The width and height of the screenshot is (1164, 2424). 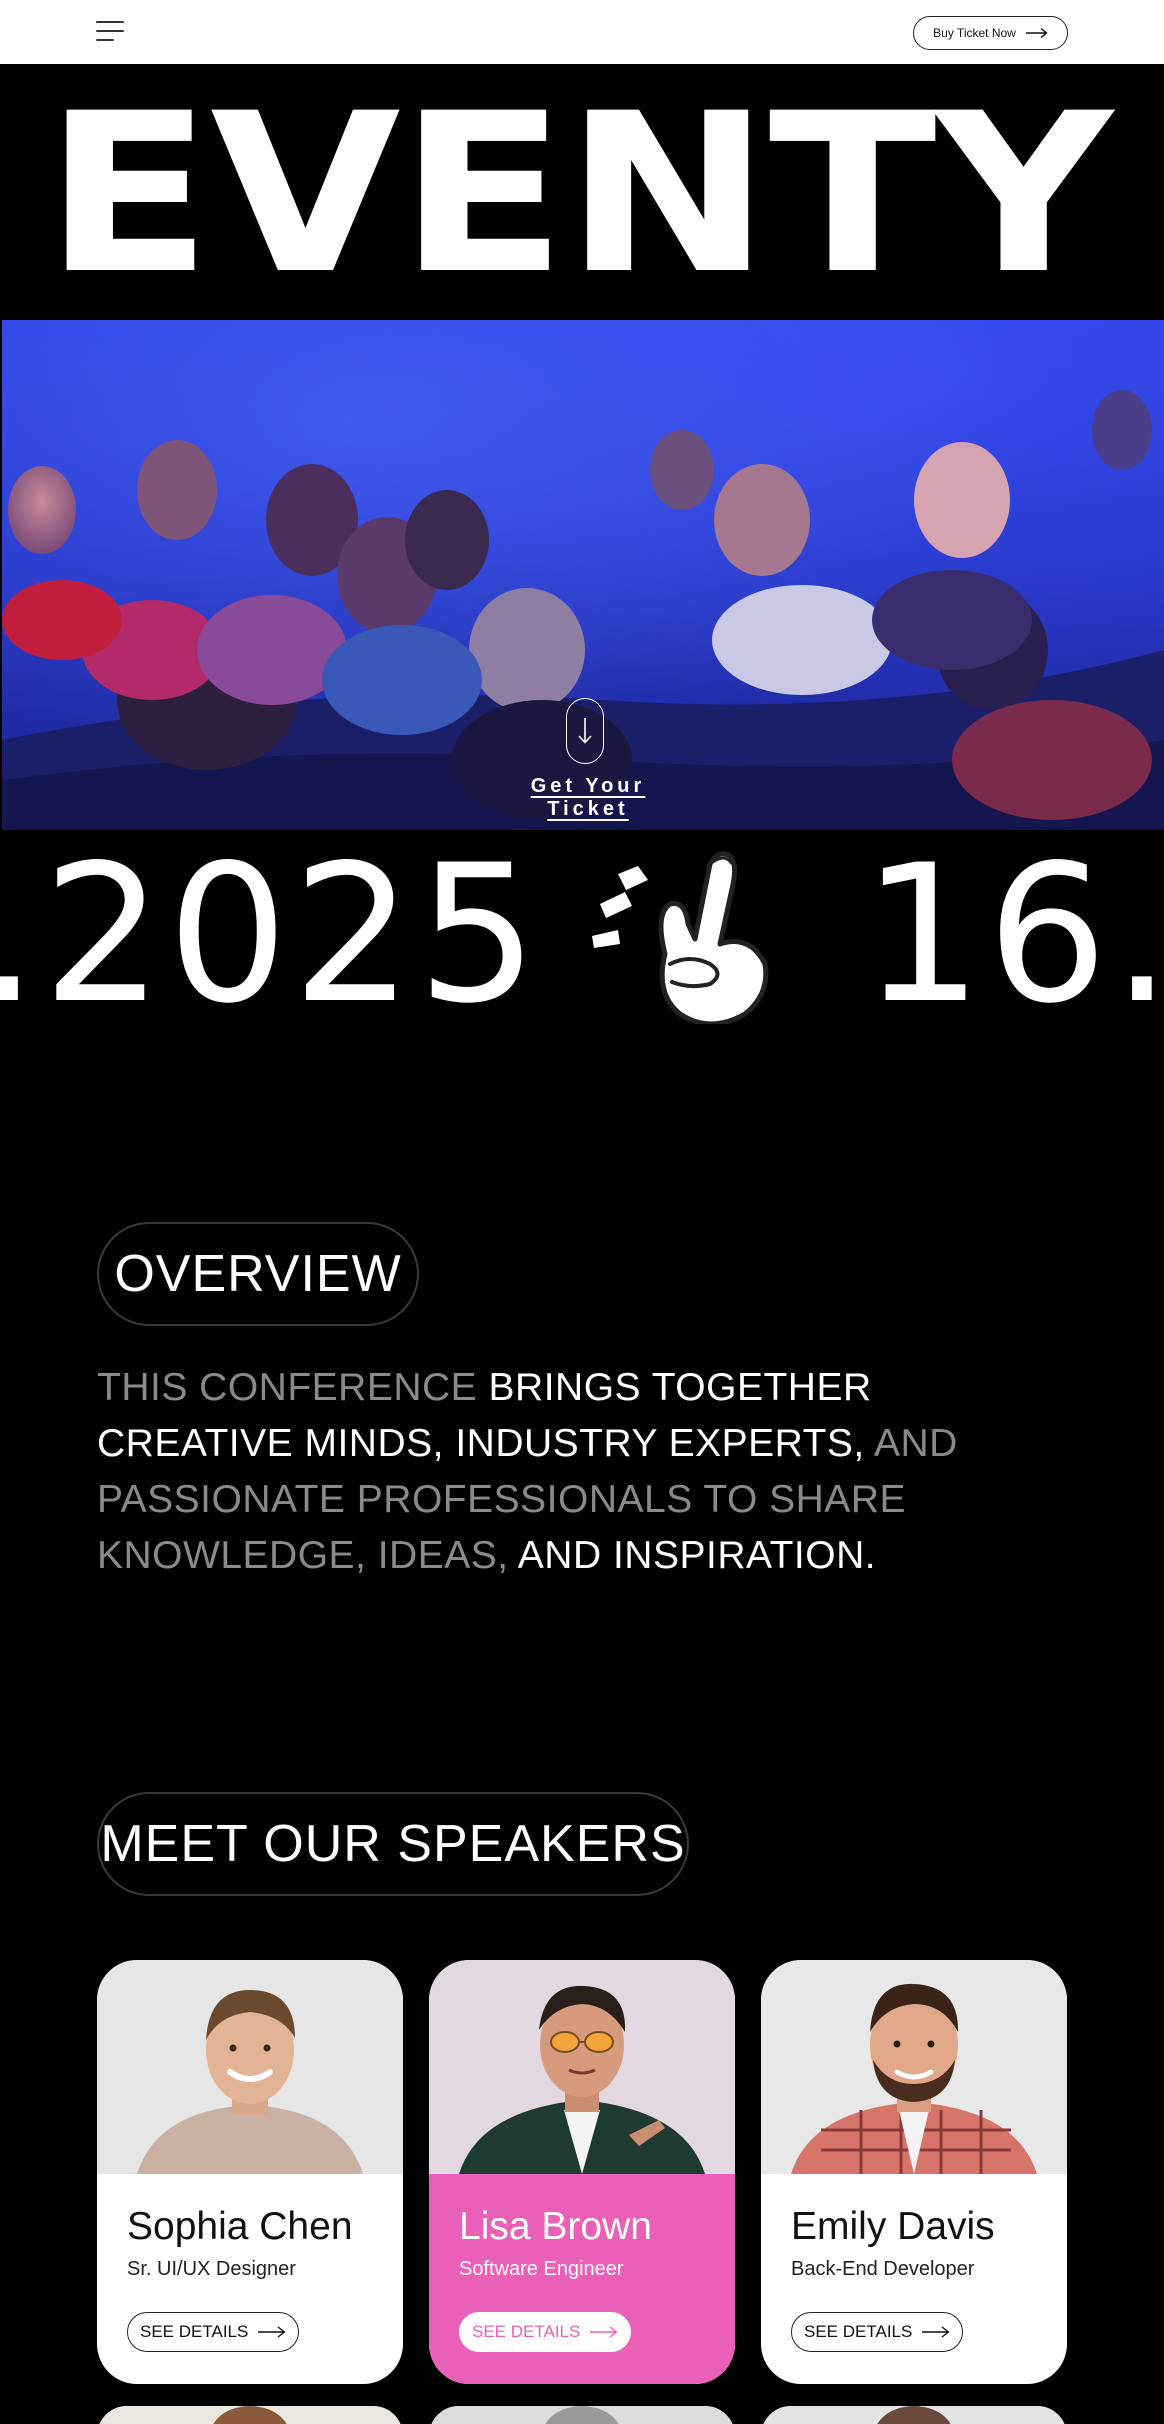 I want to click on speaker-name: Sophia Chen, so click(x=240, y=2226).